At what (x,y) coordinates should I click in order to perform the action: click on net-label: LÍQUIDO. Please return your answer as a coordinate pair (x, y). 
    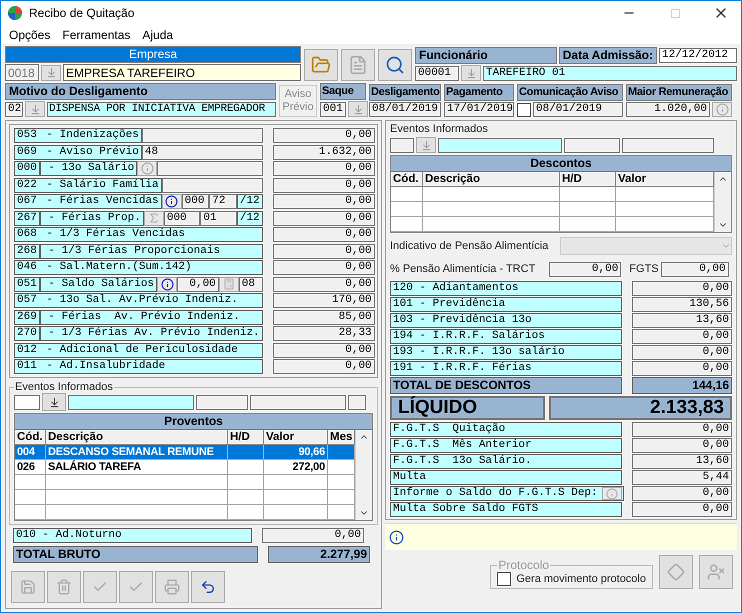
    Looking at the image, I should click on (467, 408).